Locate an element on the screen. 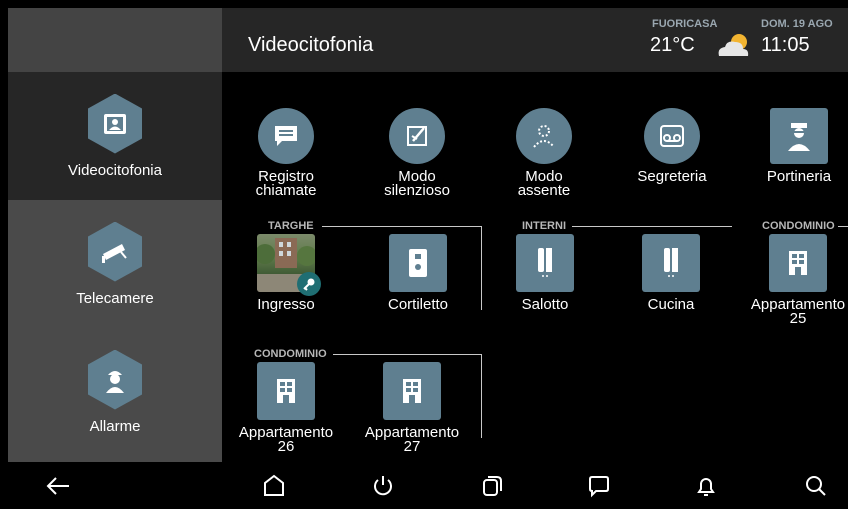 The width and height of the screenshot is (848, 509). action-label: Modo silenzioso is located at coordinates (417, 183).